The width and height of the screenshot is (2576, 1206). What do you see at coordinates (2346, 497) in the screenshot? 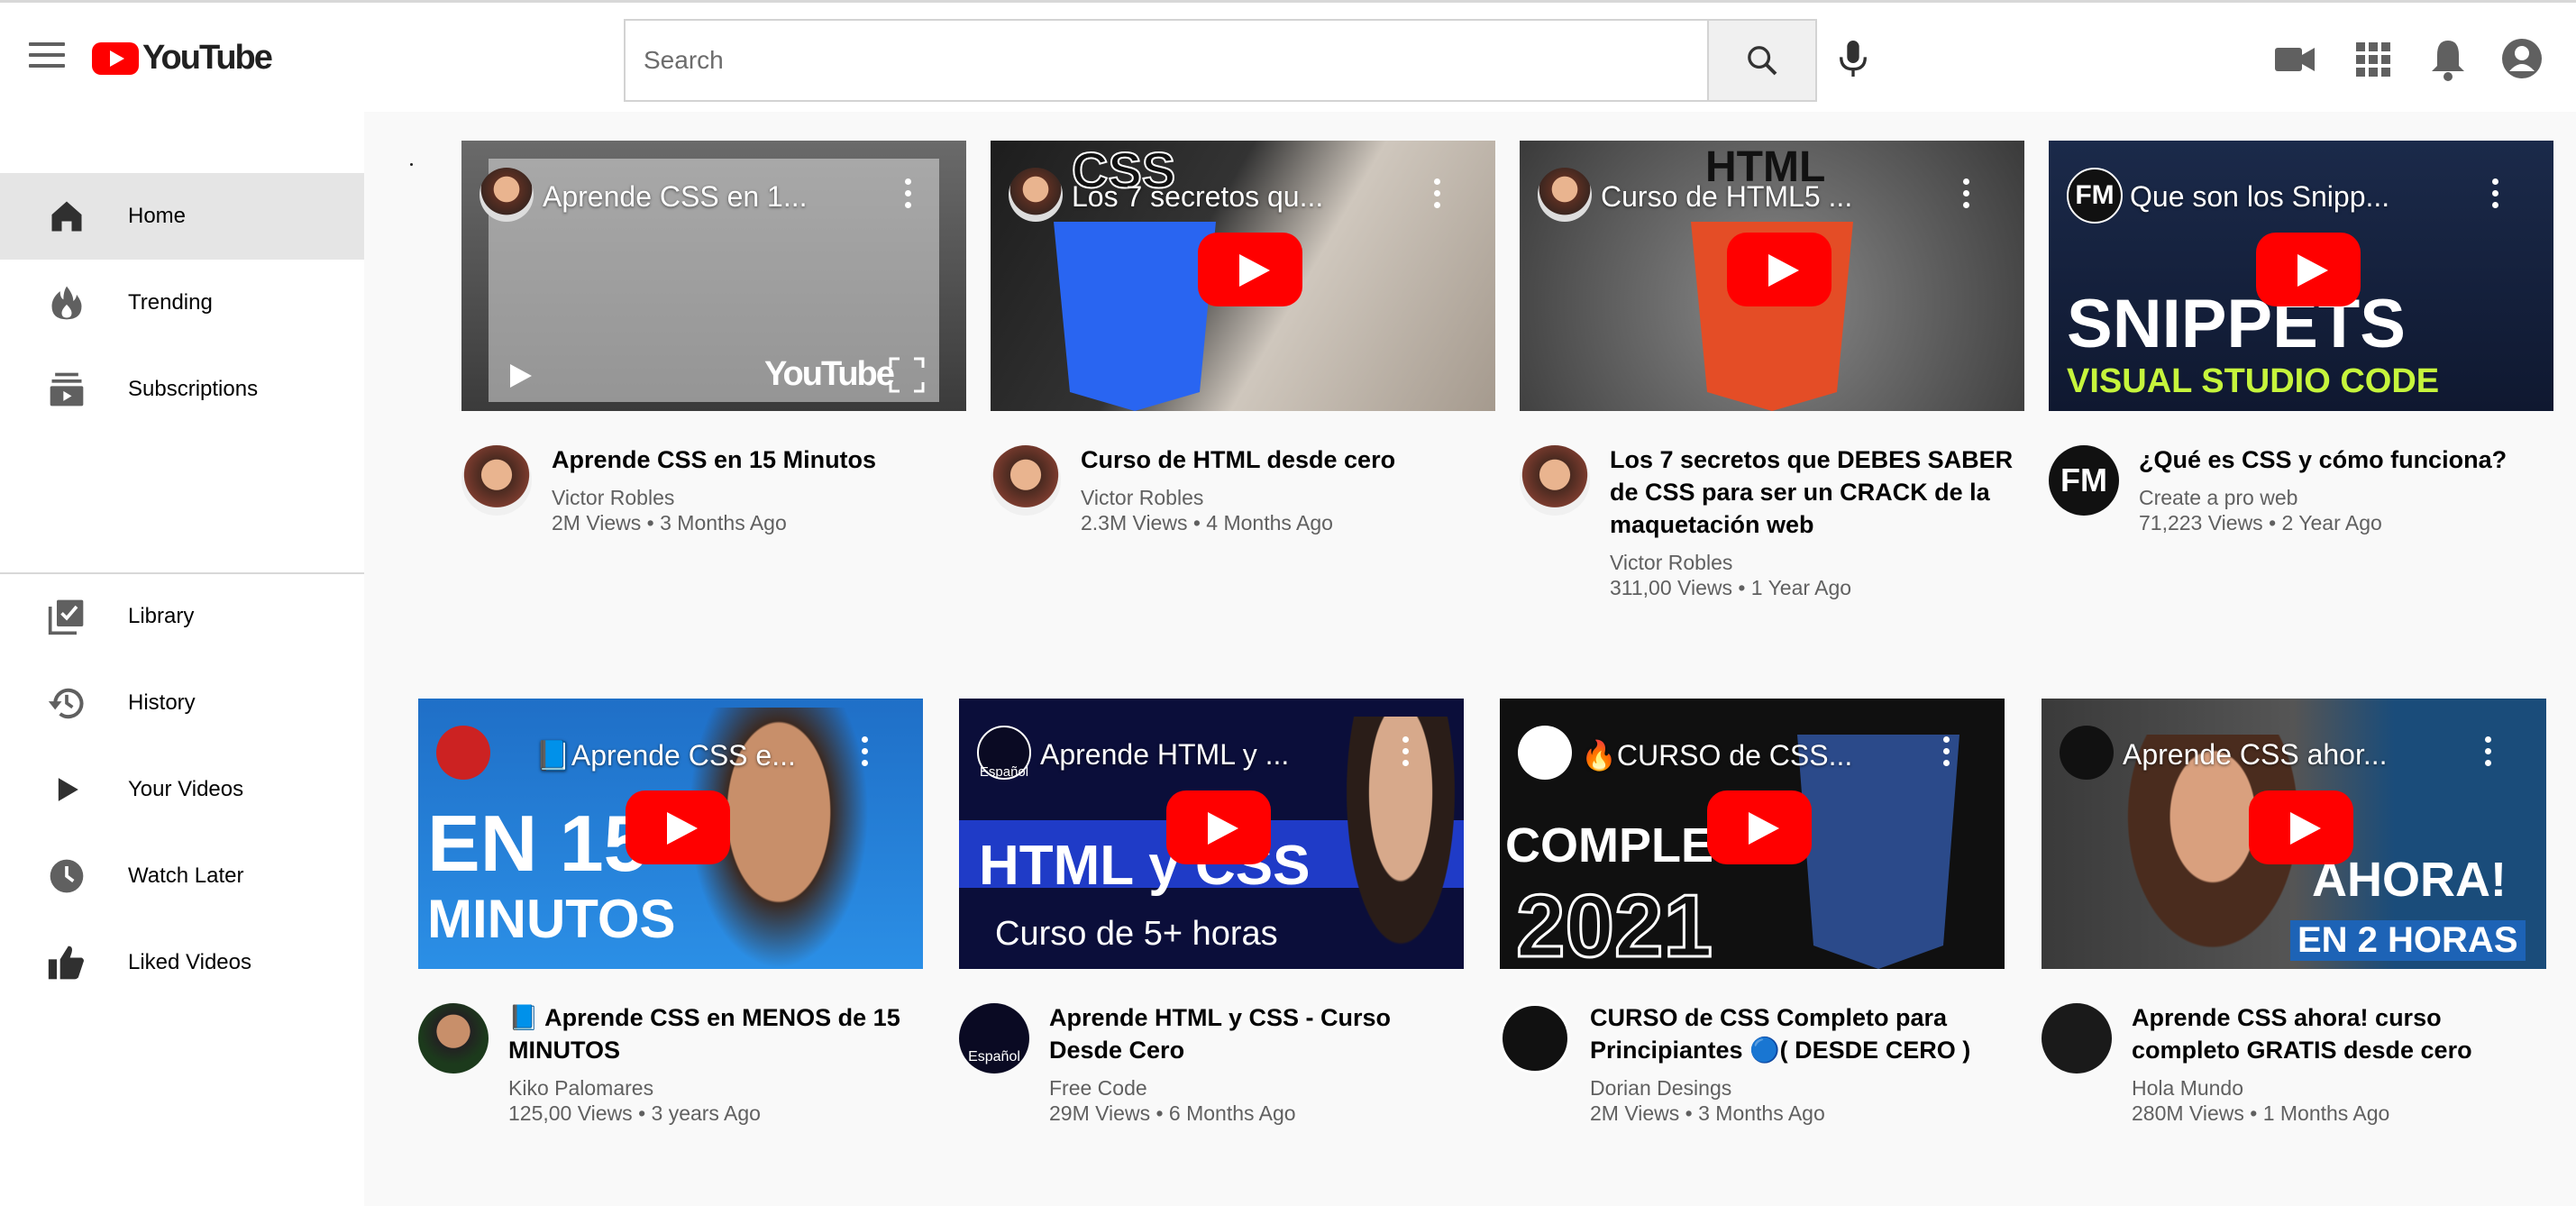
I see `channel-name: Create a pro web` at bounding box center [2346, 497].